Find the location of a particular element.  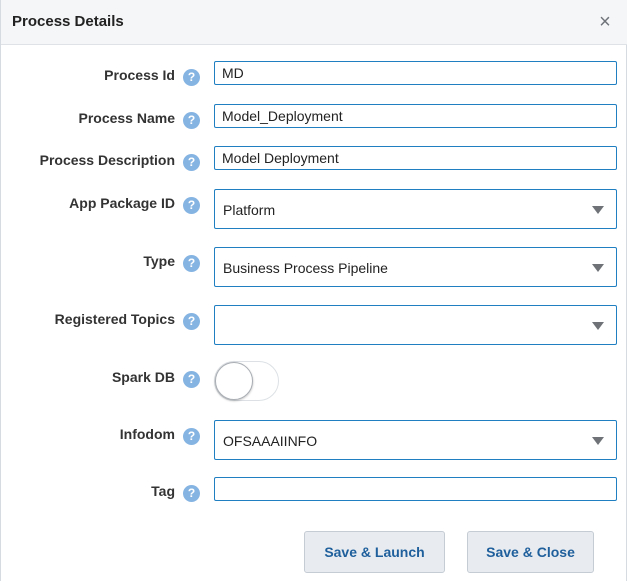

save-launch-button: Save & Launch is located at coordinates (374, 552).